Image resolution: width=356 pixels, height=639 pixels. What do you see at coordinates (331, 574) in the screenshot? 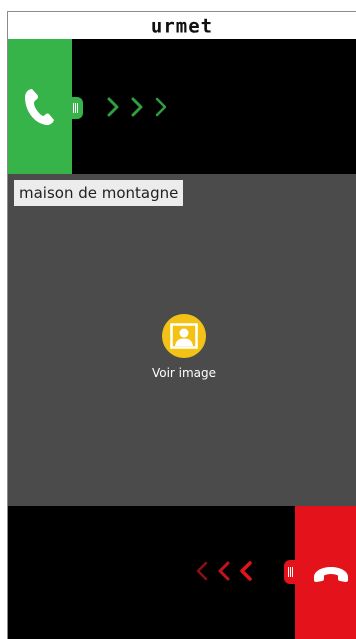
I see `phone-hangup-icon` at bounding box center [331, 574].